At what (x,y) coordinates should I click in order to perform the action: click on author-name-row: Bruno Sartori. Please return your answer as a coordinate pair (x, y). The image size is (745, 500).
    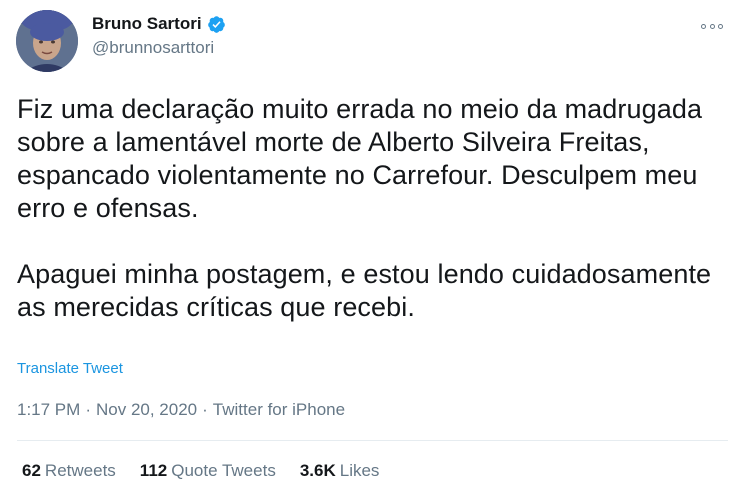
    Looking at the image, I should click on (159, 24).